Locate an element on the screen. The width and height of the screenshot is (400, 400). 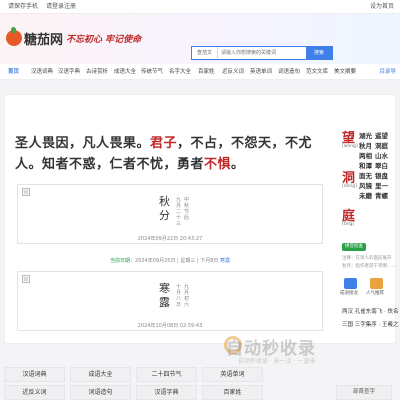
solar-term-card: 秋分 九月二十三 中秋节后 2024年09月22日 20:43:27 is located at coordinates (170, 214).